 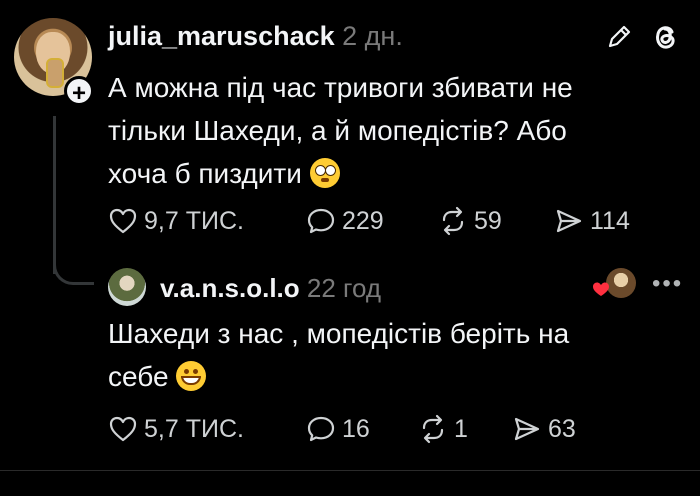 I want to click on grinning-face-icon, so click(x=191, y=376).